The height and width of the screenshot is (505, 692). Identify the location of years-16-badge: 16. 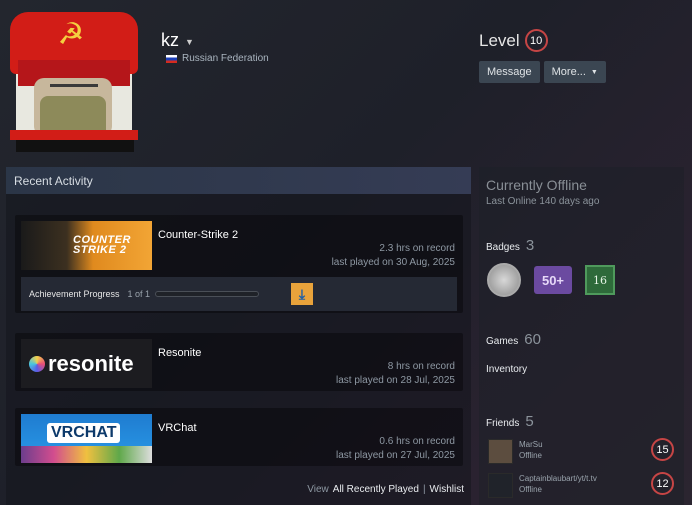
(600, 280).